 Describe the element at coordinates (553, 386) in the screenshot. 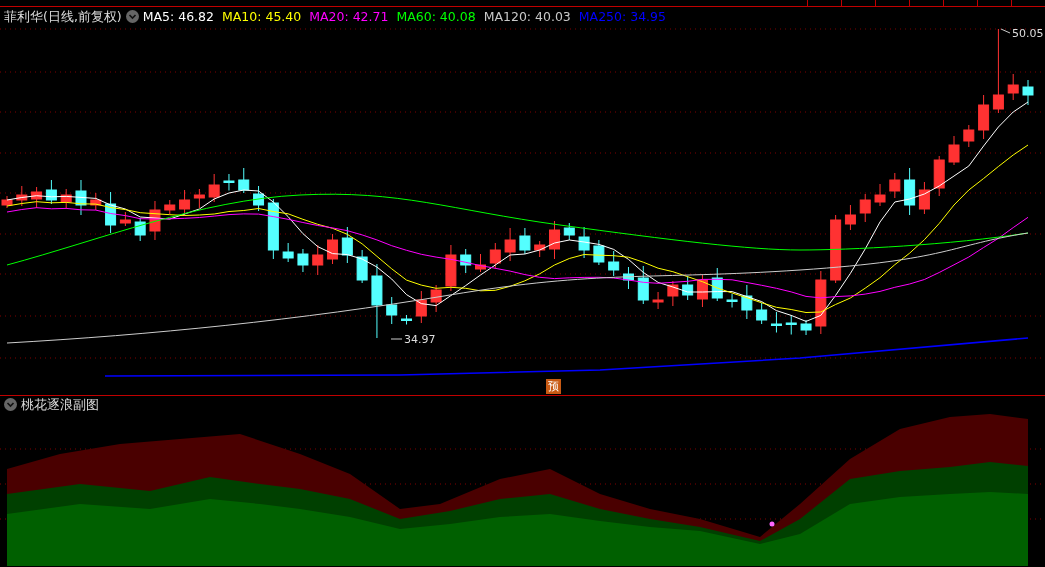

I see `forecast-badge: 预` at that location.